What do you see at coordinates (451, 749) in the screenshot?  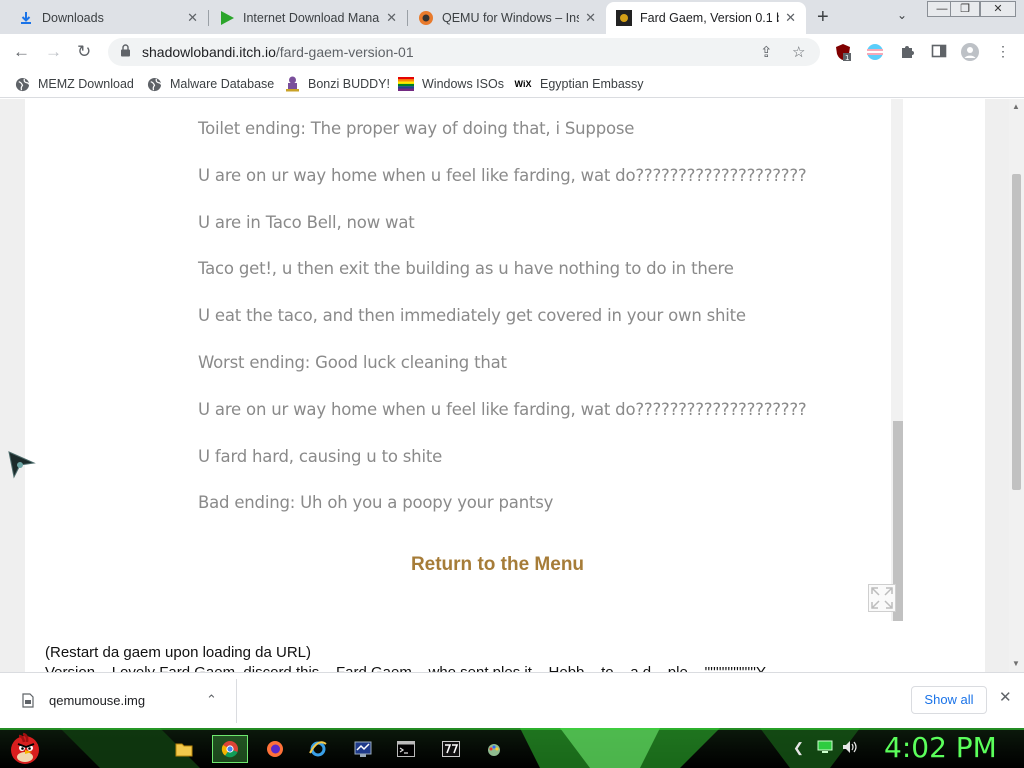 I see `7zip-icon` at bounding box center [451, 749].